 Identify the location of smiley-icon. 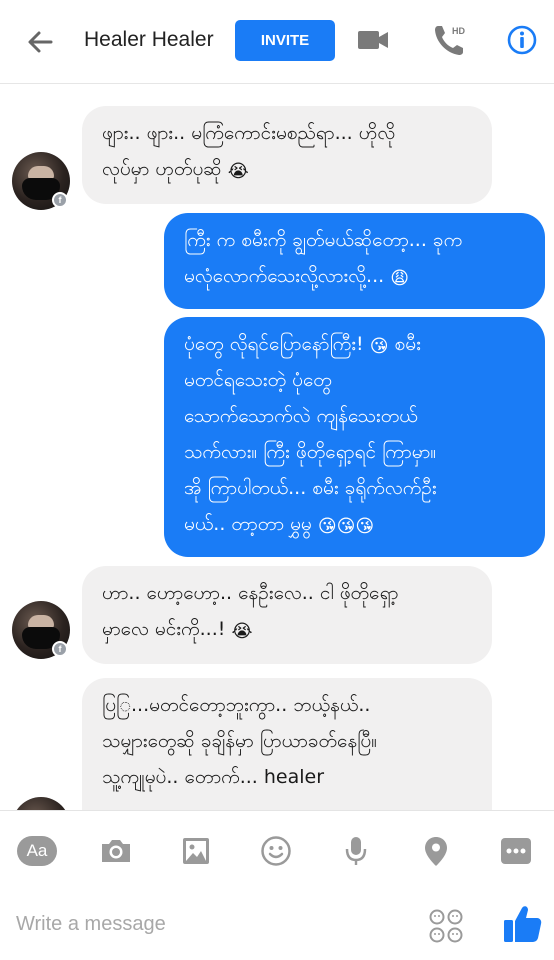
(276, 851).